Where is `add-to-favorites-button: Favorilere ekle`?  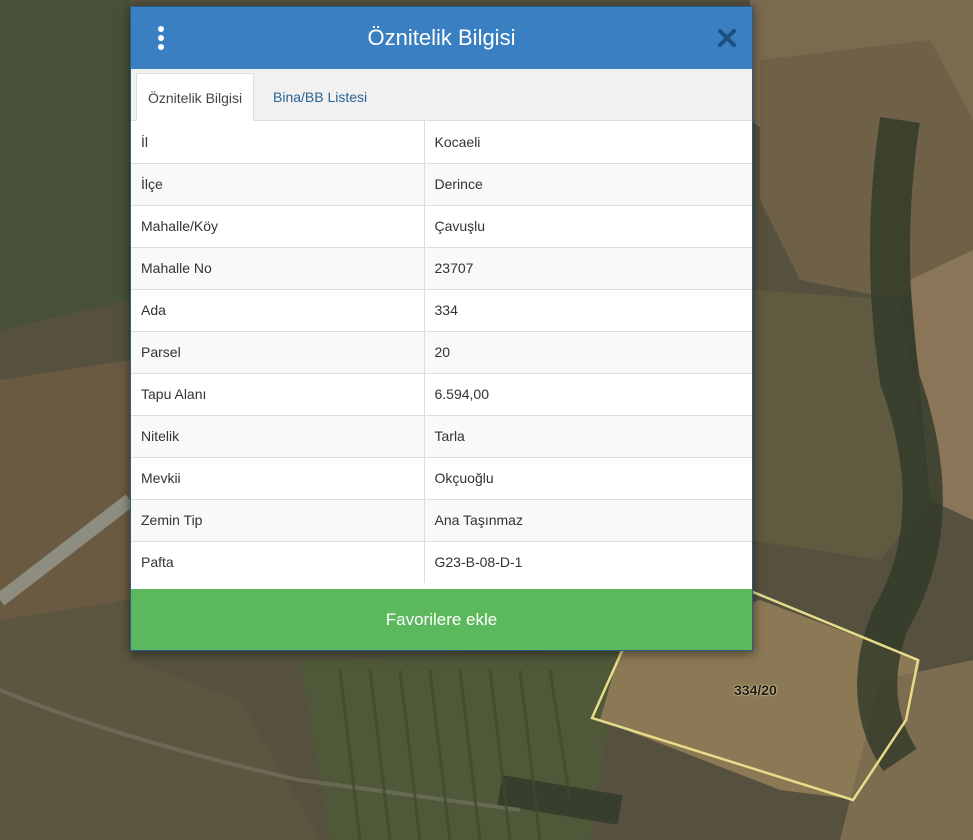 add-to-favorites-button: Favorilere ekle is located at coordinates (441, 619).